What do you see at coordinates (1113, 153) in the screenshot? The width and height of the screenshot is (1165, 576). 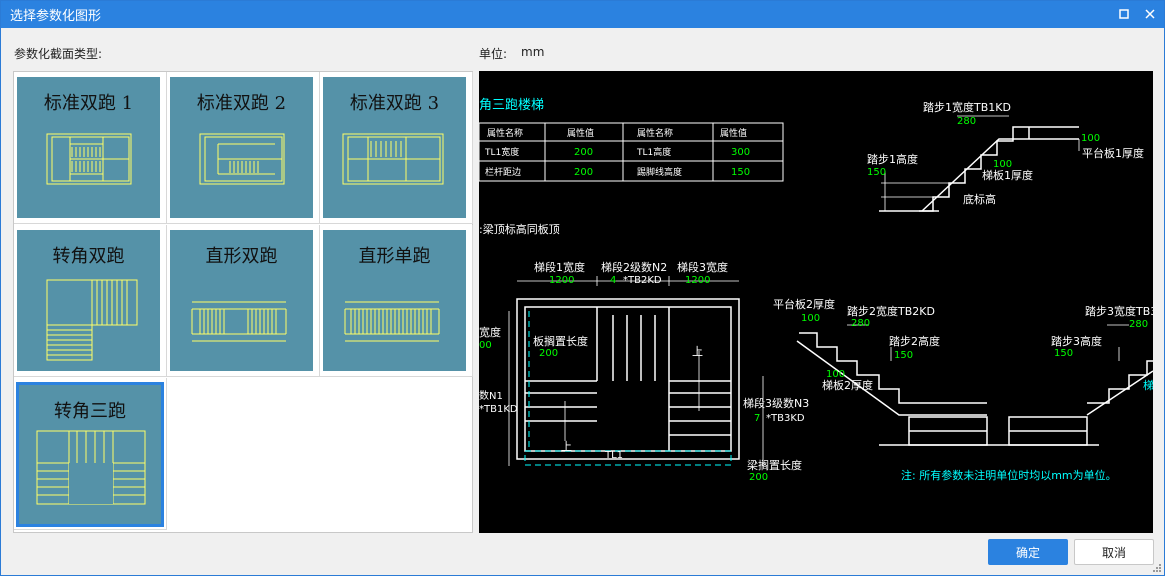 I see `landing1-label: 平台板1厚度` at bounding box center [1113, 153].